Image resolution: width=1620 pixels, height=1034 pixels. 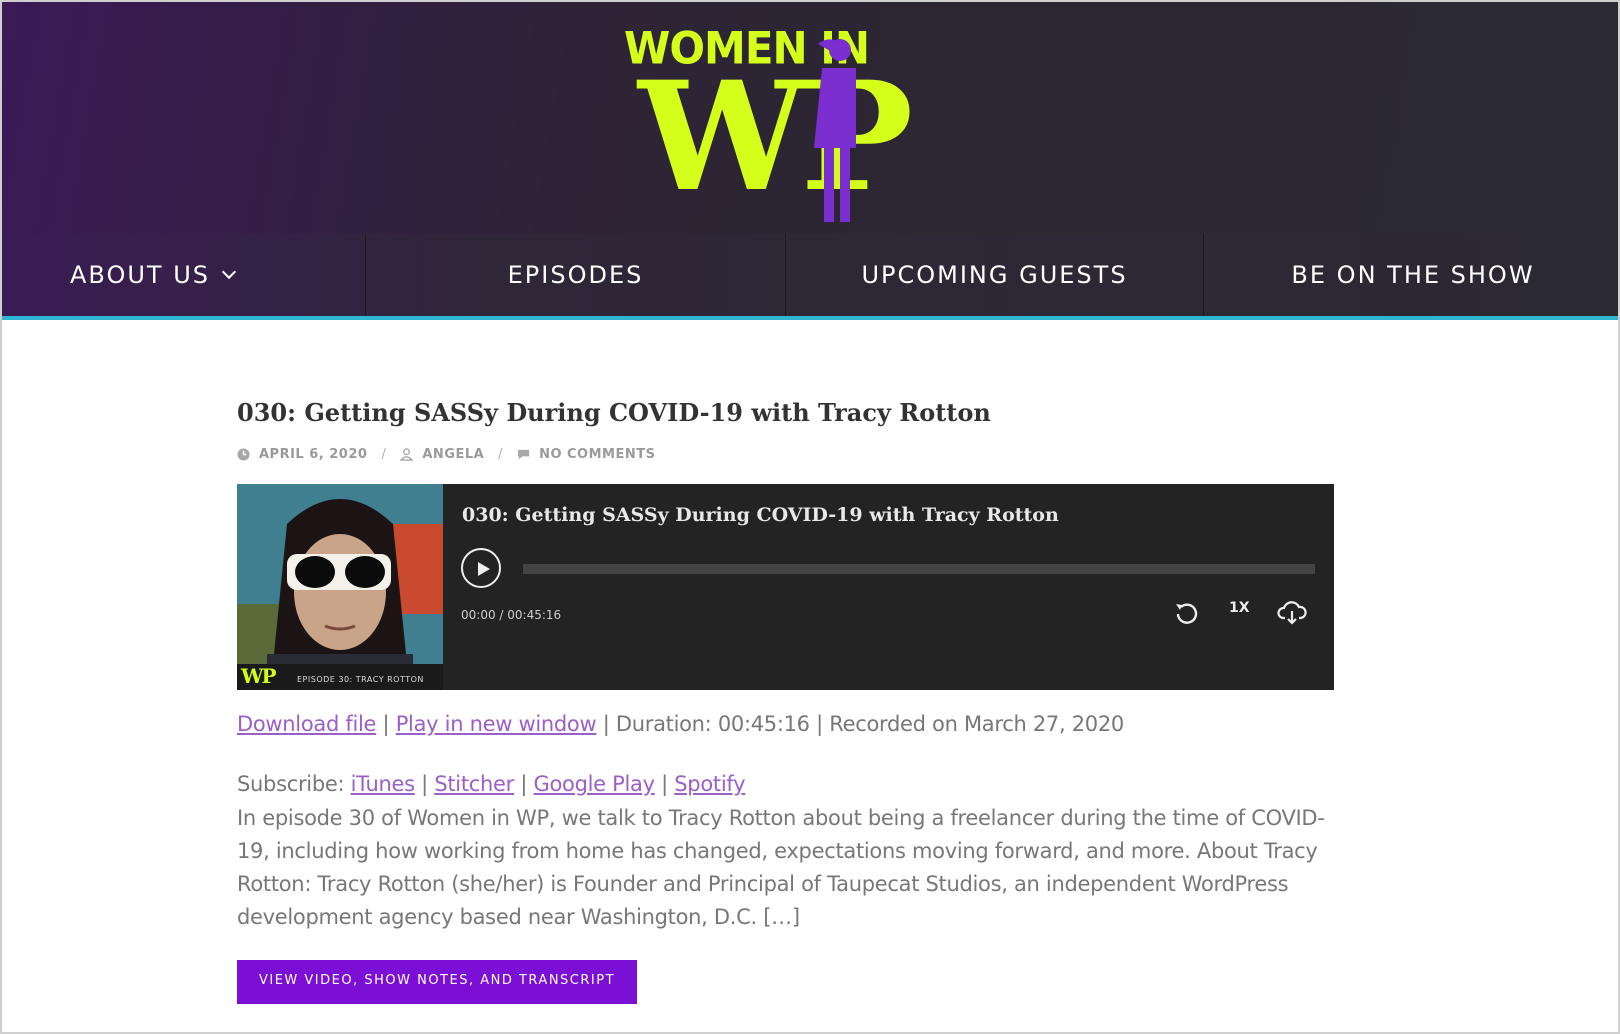 I want to click on post-meta: APRIL 6, 2020 / ANGELA / NO COMMENTS, so click(x=787, y=454).